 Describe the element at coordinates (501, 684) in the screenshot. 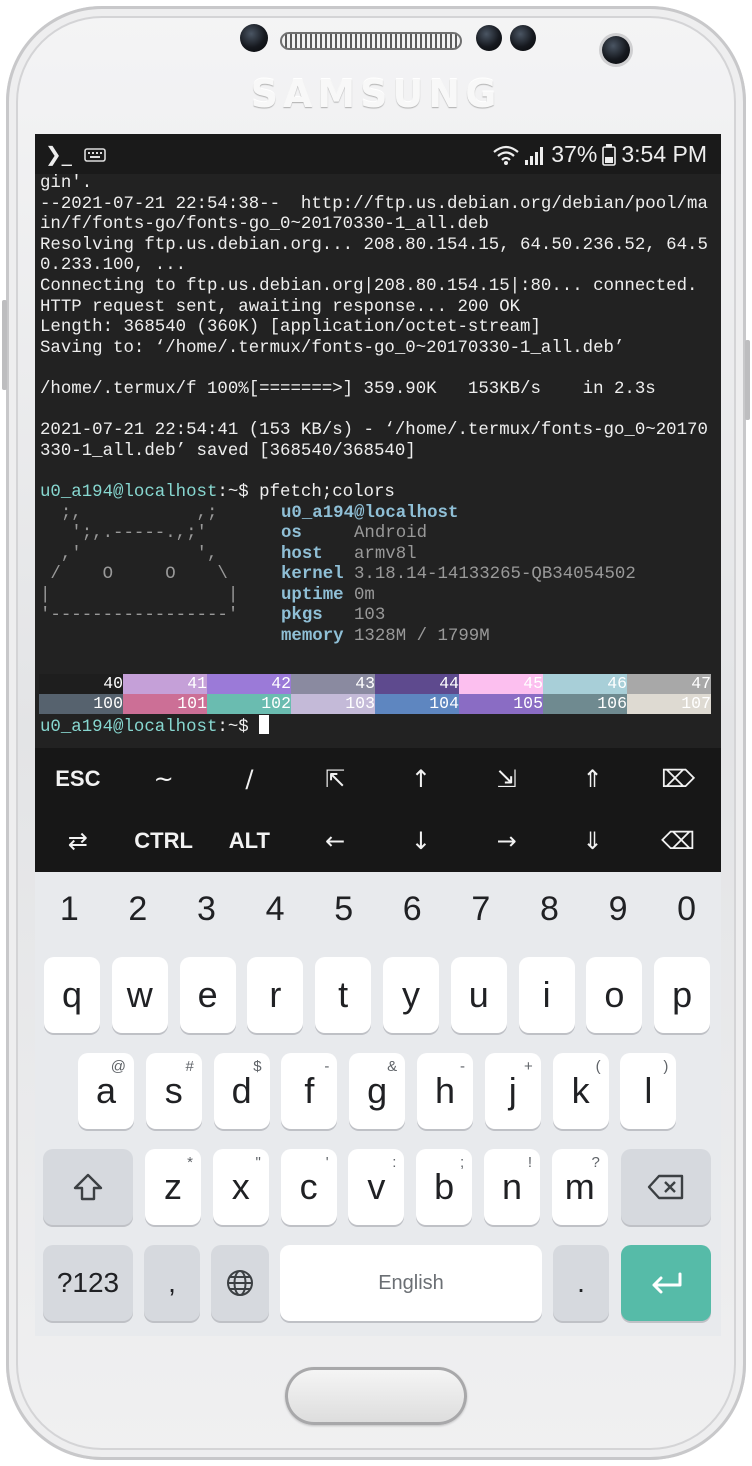

I see `color-swatch: 45` at that location.